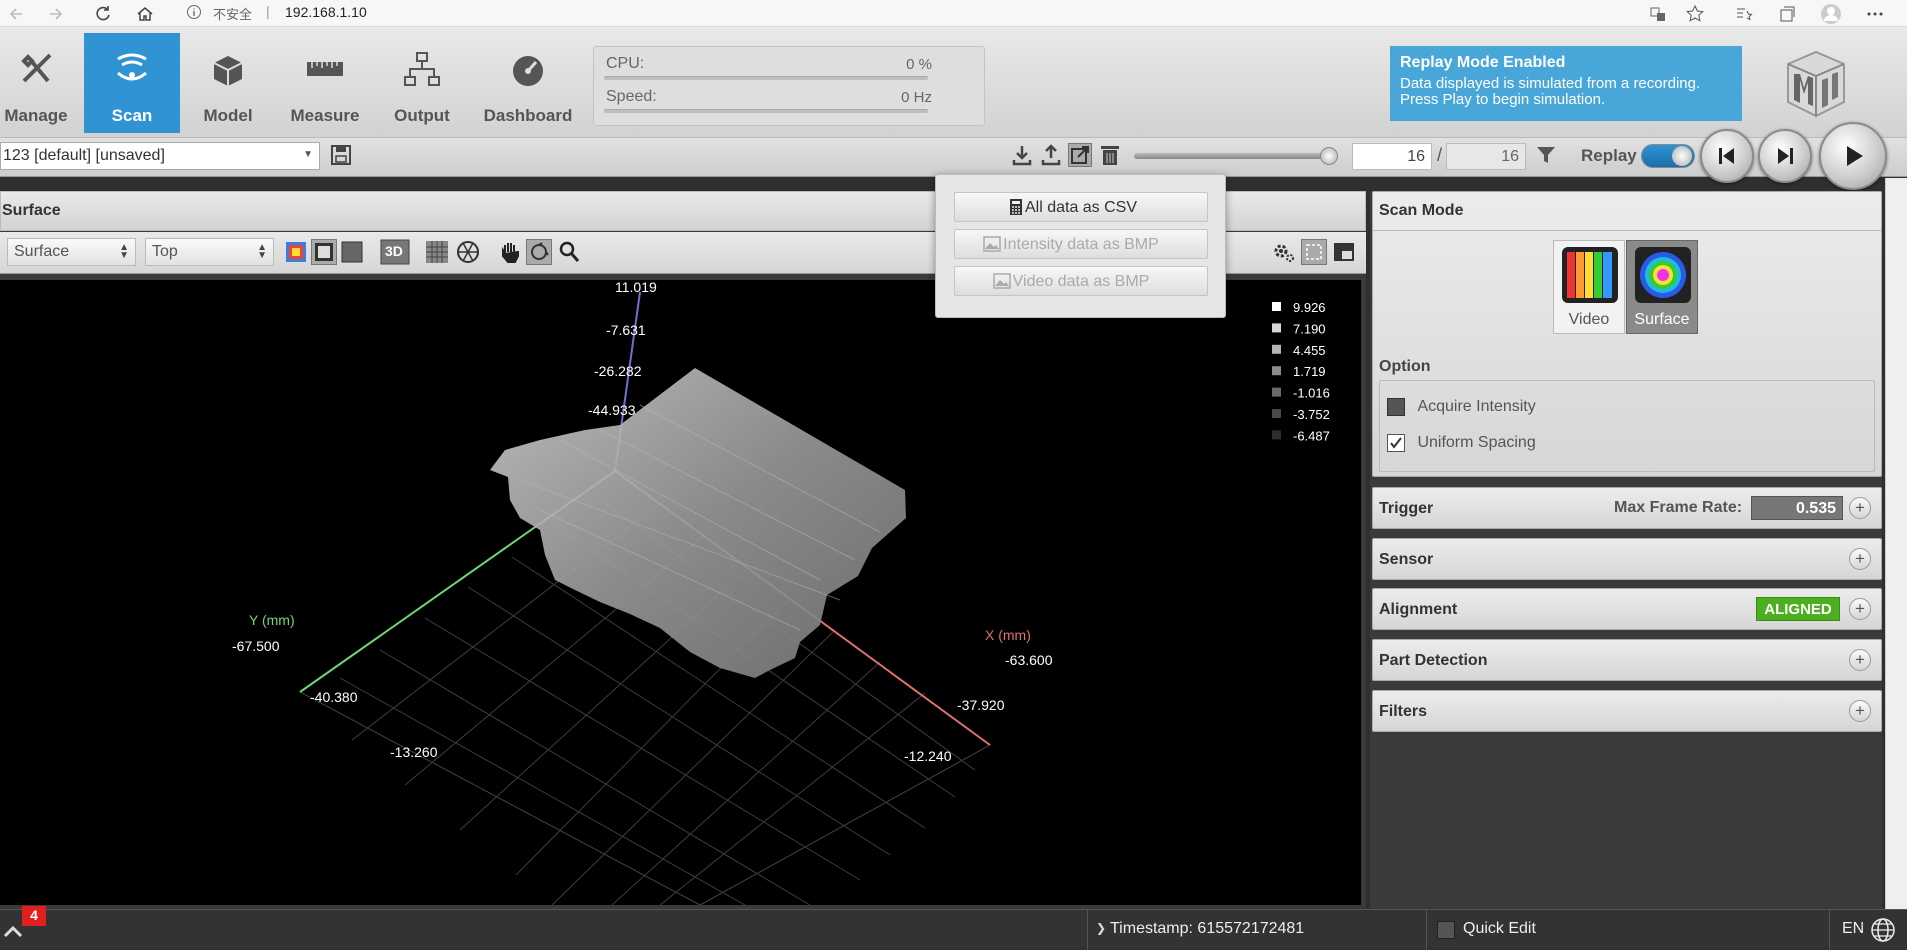  What do you see at coordinates (1309, 307) in the screenshot?
I see `legend-label: 9.926` at bounding box center [1309, 307].